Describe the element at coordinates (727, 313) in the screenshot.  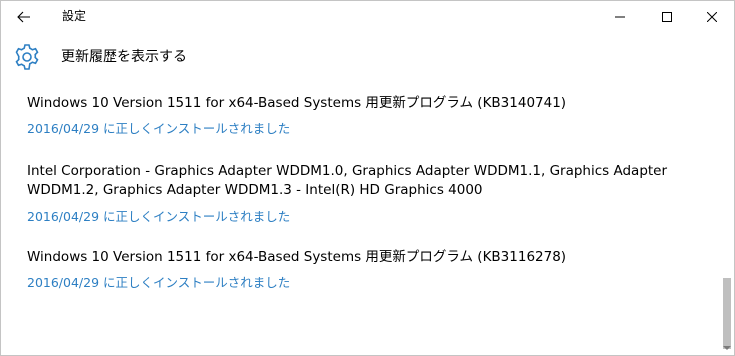
I see `scrollbar-thumb` at that location.